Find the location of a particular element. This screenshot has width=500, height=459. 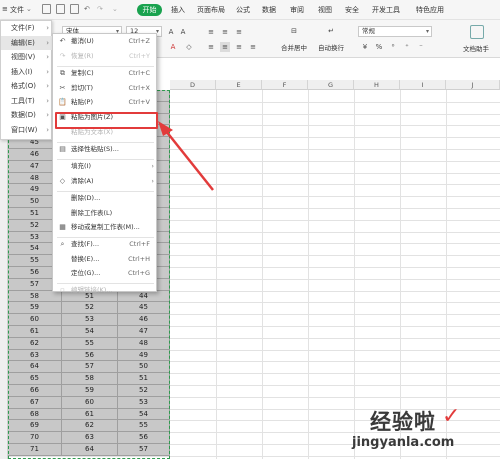

tab-security: 安全 is located at coordinates (352, 10).